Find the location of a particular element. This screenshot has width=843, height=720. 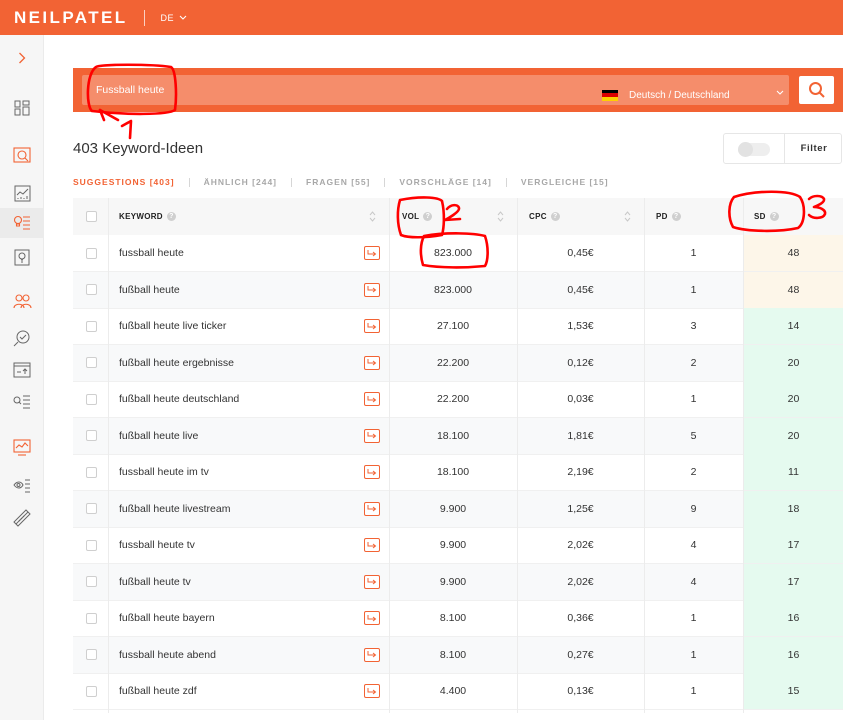

filter-button: Filter is located at coordinates (814, 148).